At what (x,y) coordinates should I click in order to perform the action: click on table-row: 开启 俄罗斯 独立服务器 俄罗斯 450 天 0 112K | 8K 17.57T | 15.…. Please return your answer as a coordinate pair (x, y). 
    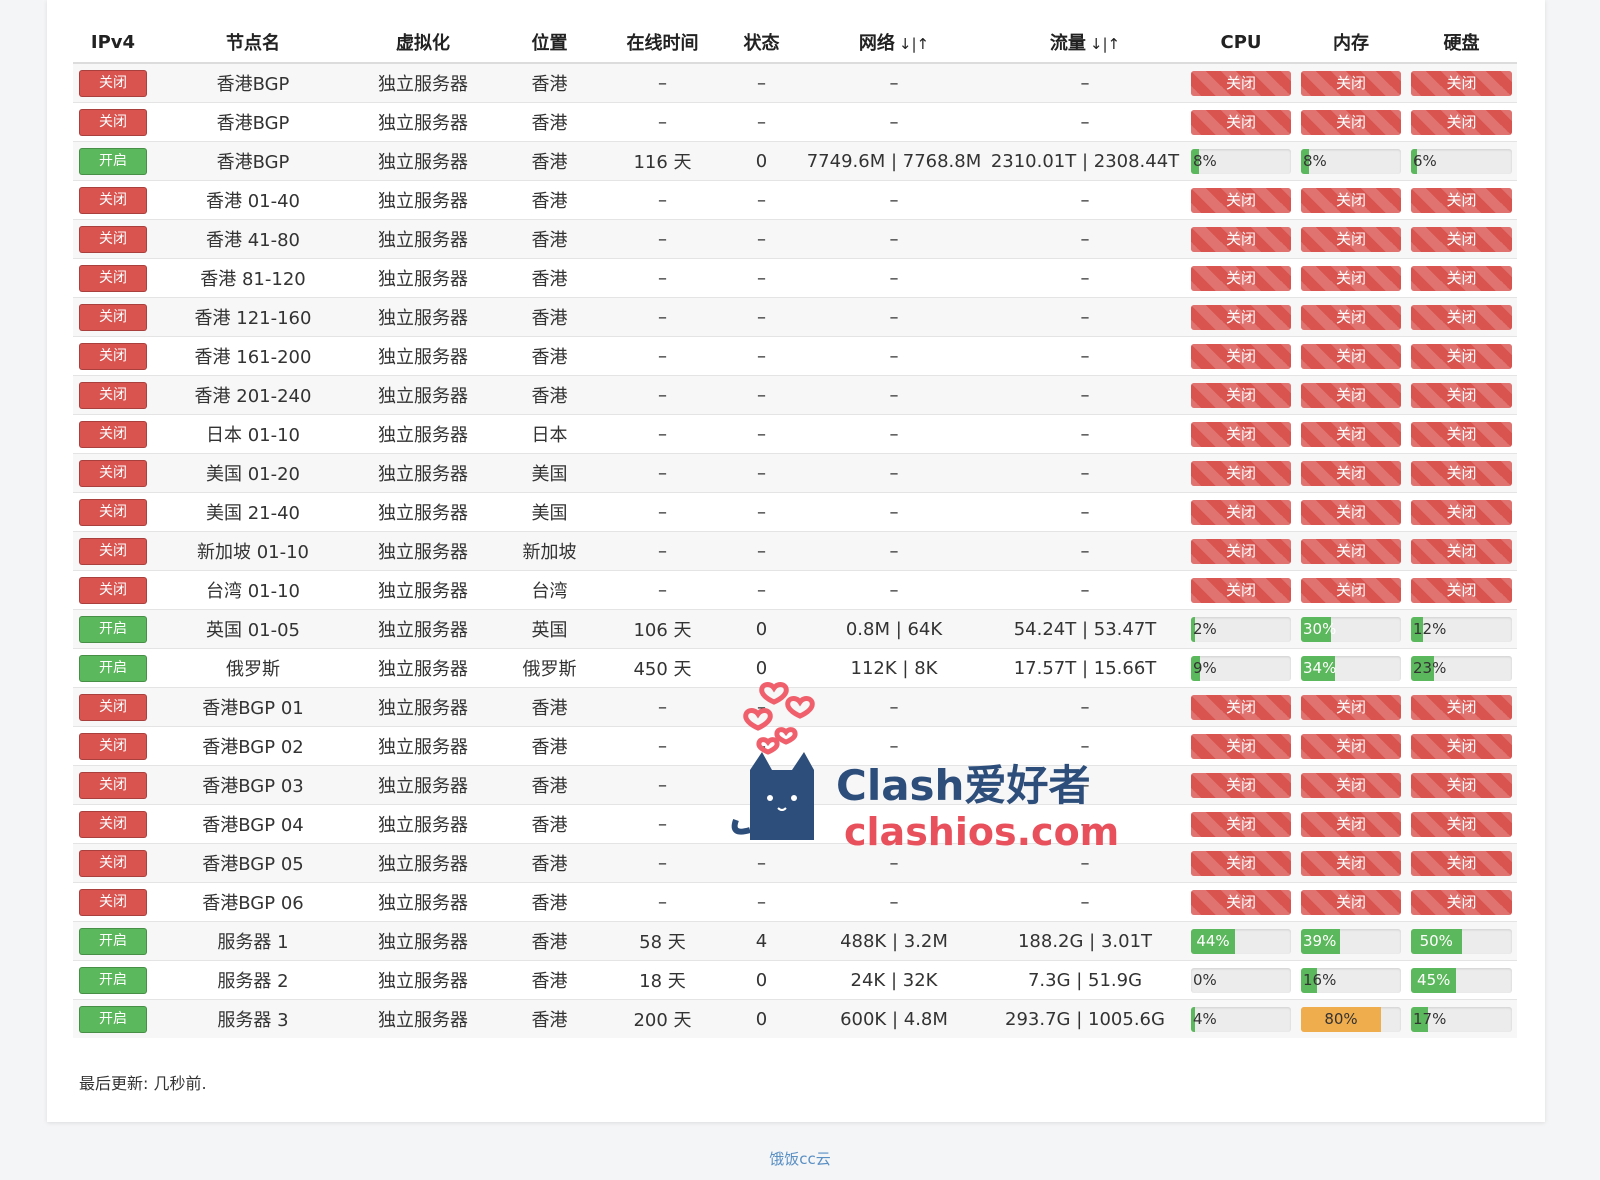
    Looking at the image, I should click on (795, 668).